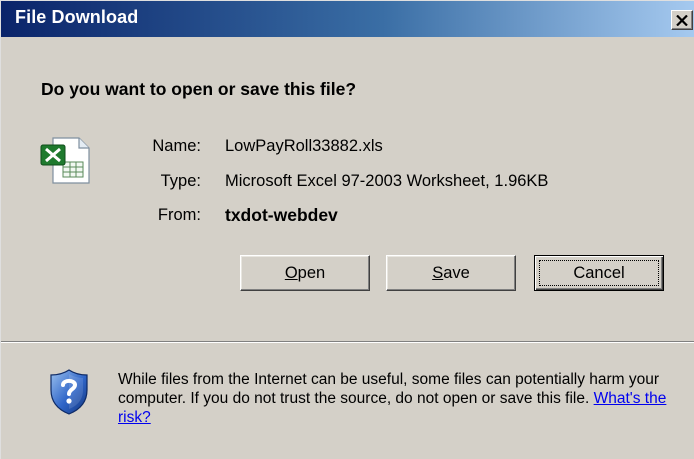 The height and width of the screenshot is (459, 694). What do you see at coordinates (77, 17) in the screenshot?
I see `window-title: File Download` at bounding box center [77, 17].